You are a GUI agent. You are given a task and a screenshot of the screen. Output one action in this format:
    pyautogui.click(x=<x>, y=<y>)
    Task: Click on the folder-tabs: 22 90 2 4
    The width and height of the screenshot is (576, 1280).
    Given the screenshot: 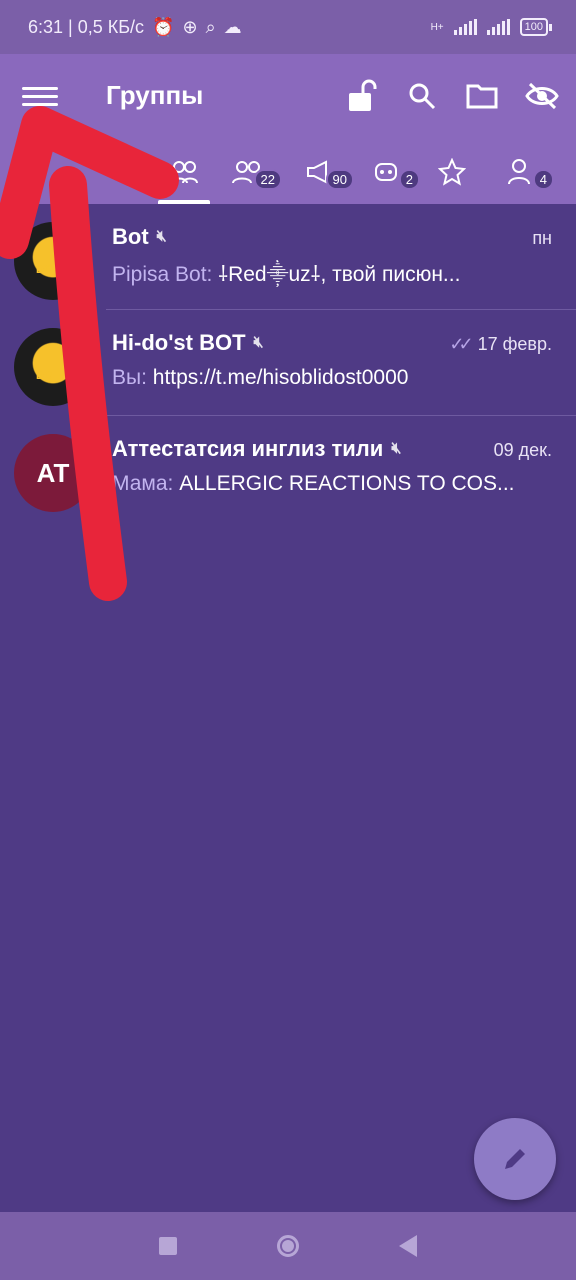 What is the action you would take?
    pyautogui.click(x=288, y=175)
    